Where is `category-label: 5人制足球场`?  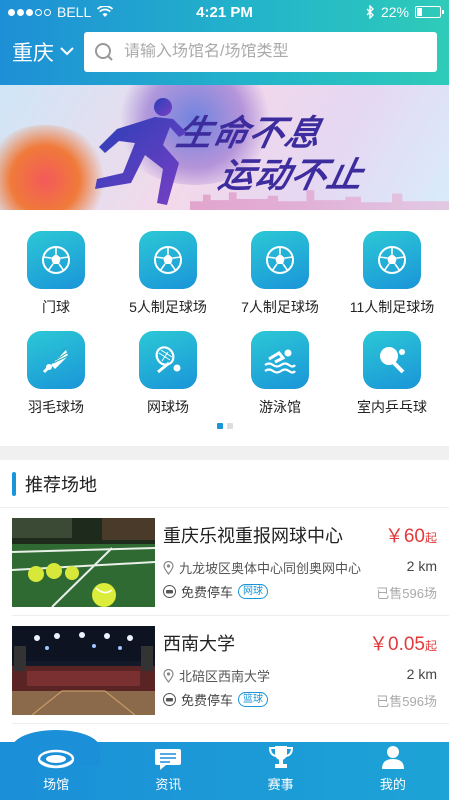
category-label: 5人制足球场 is located at coordinates (168, 307).